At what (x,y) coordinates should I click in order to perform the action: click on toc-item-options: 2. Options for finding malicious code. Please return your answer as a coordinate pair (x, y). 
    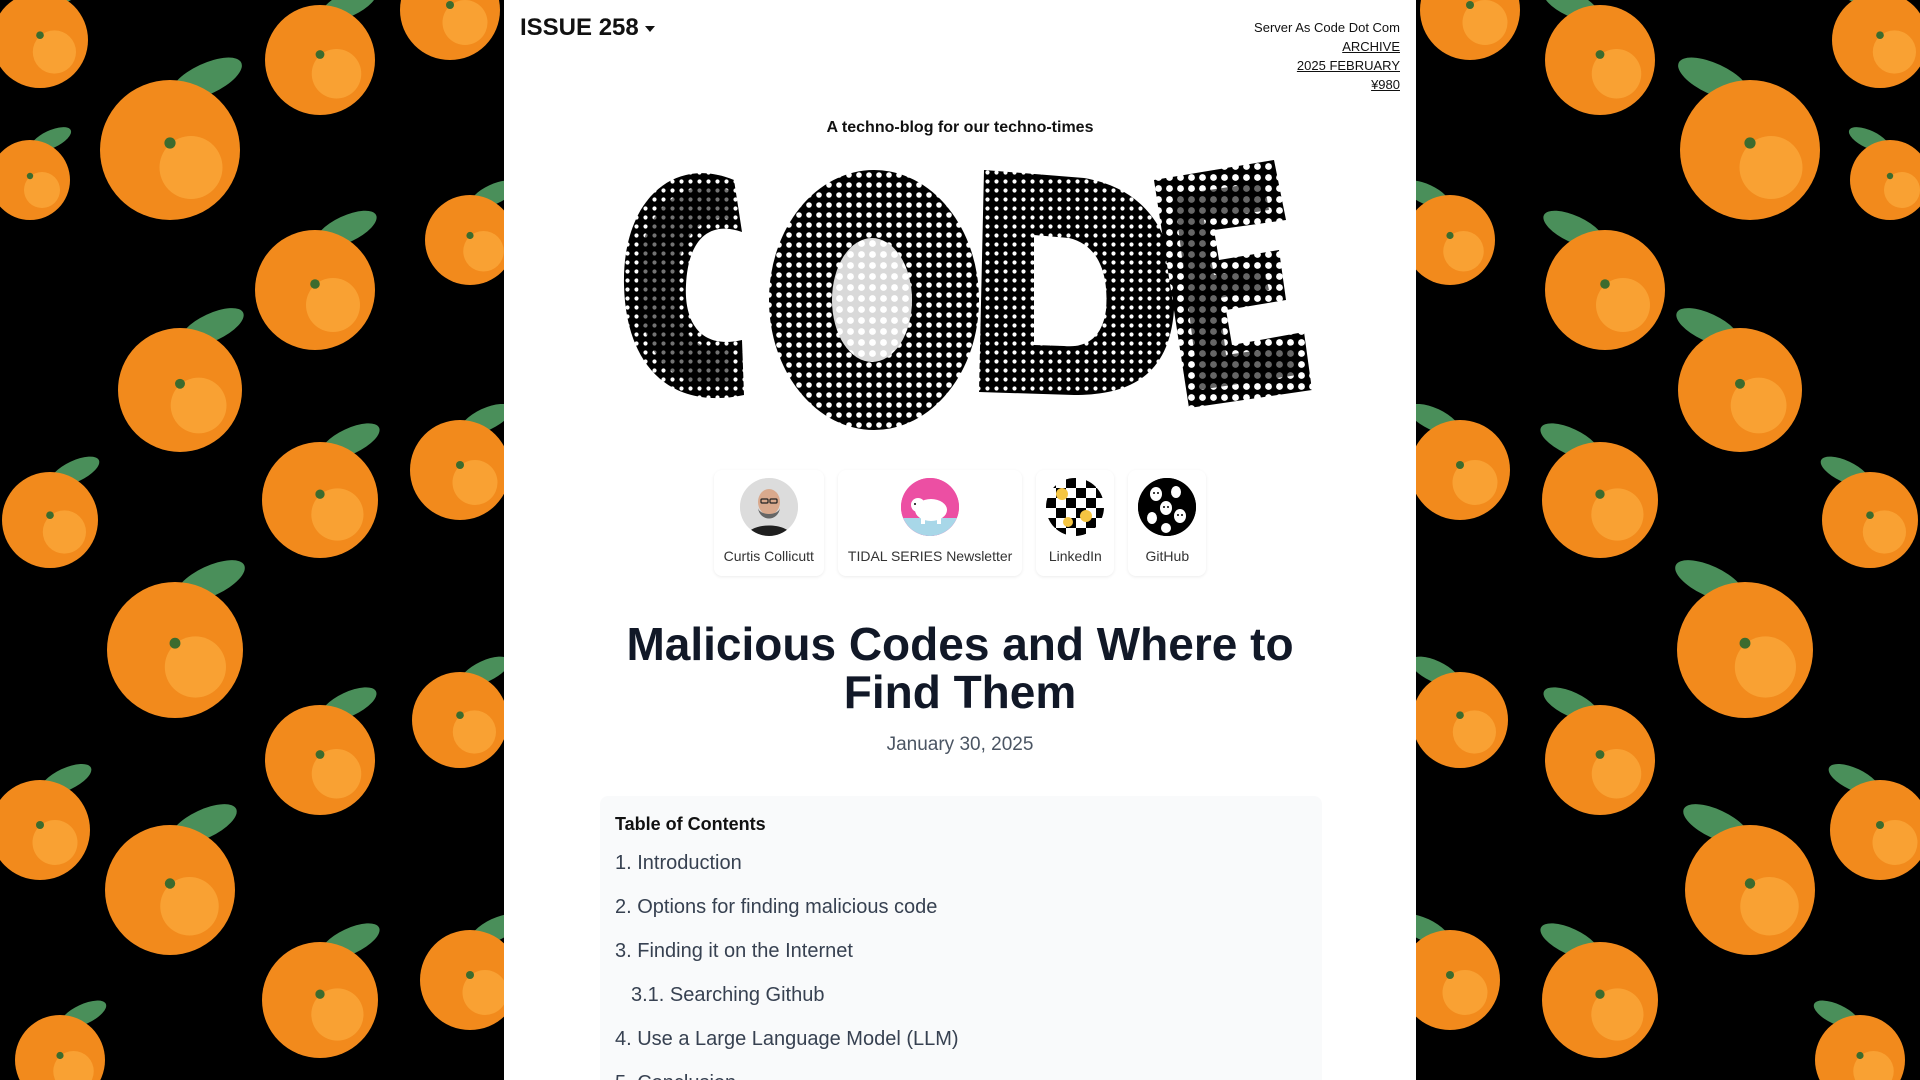
    Looking at the image, I should click on (961, 917).